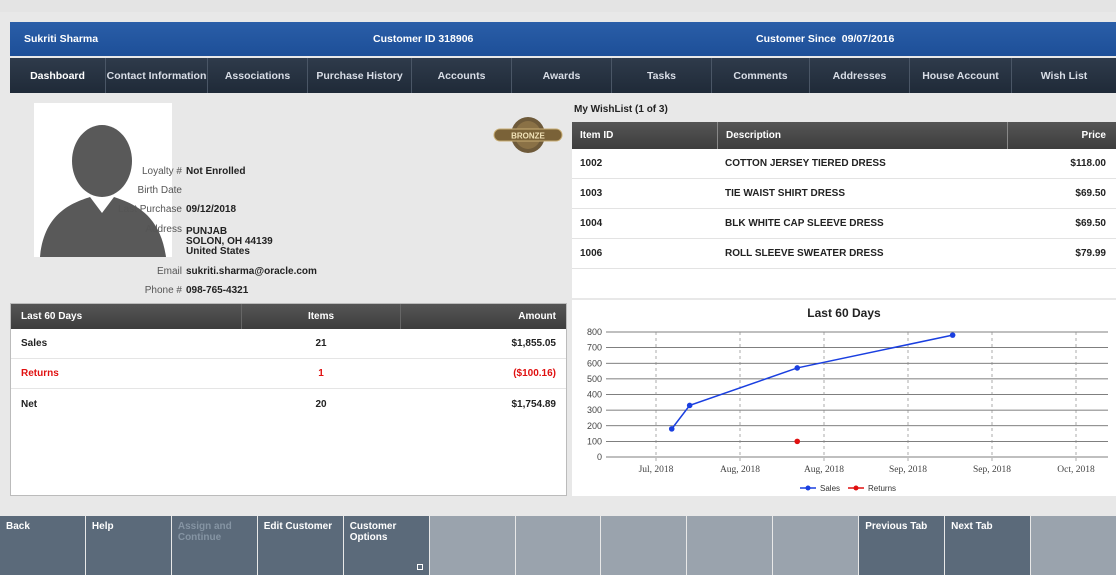 The width and height of the screenshot is (1116, 575). Describe the element at coordinates (740, 470) in the screenshot. I see `x-tick-label: Aug, 2018` at that location.